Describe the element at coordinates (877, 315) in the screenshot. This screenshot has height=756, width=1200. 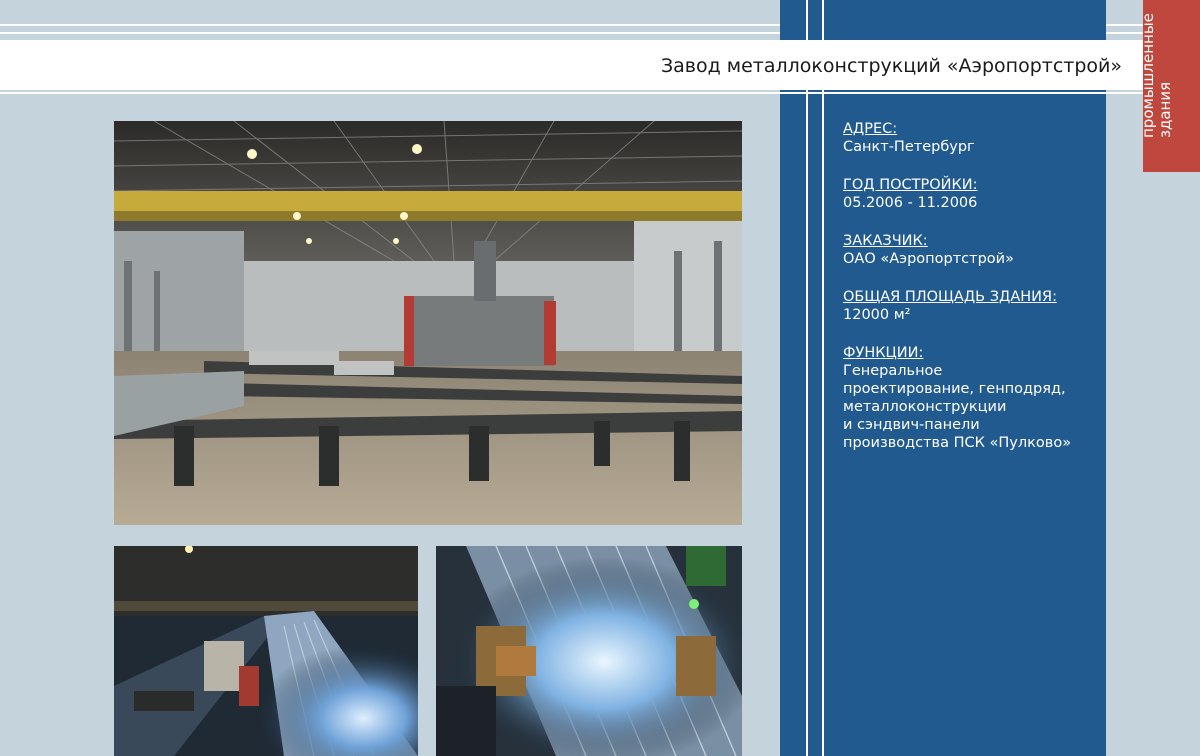
I see `info-area-value: 12000 м²` at that location.